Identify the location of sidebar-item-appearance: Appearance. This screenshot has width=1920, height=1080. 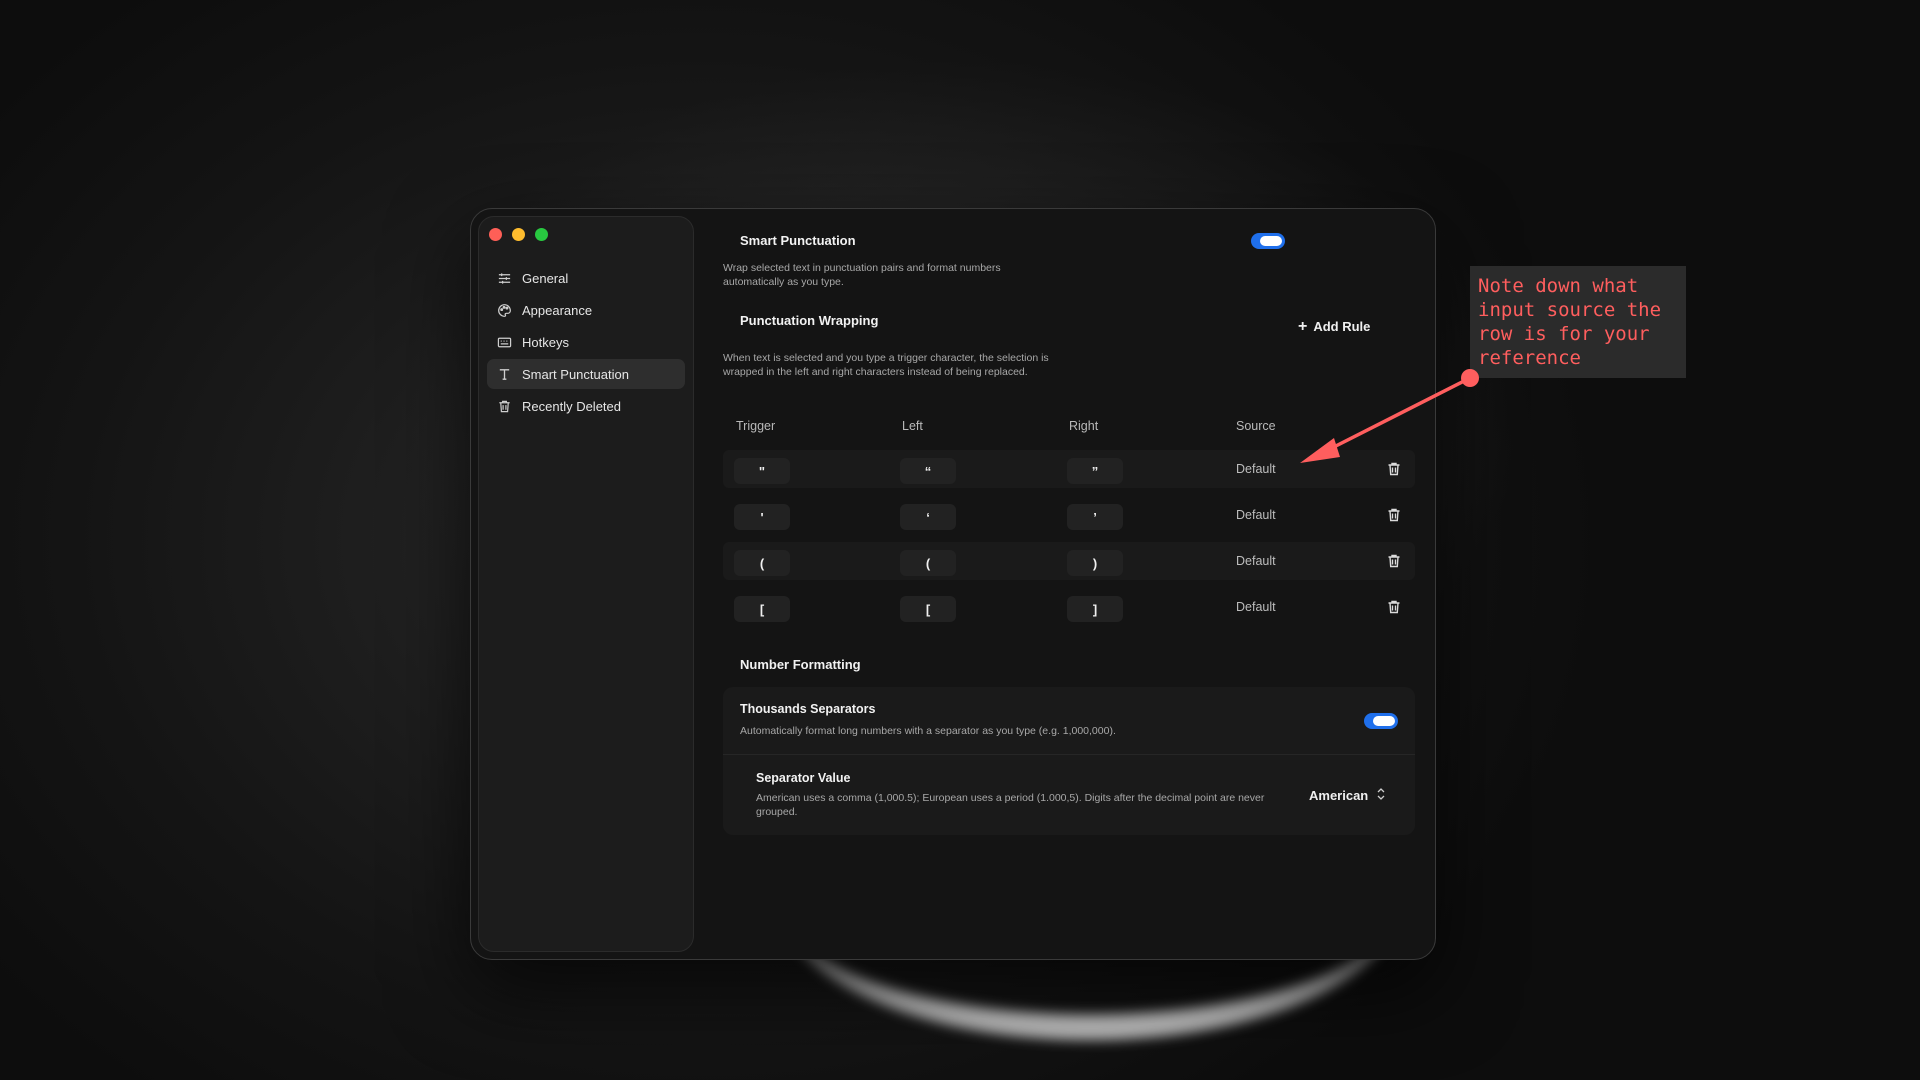
(586, 310).